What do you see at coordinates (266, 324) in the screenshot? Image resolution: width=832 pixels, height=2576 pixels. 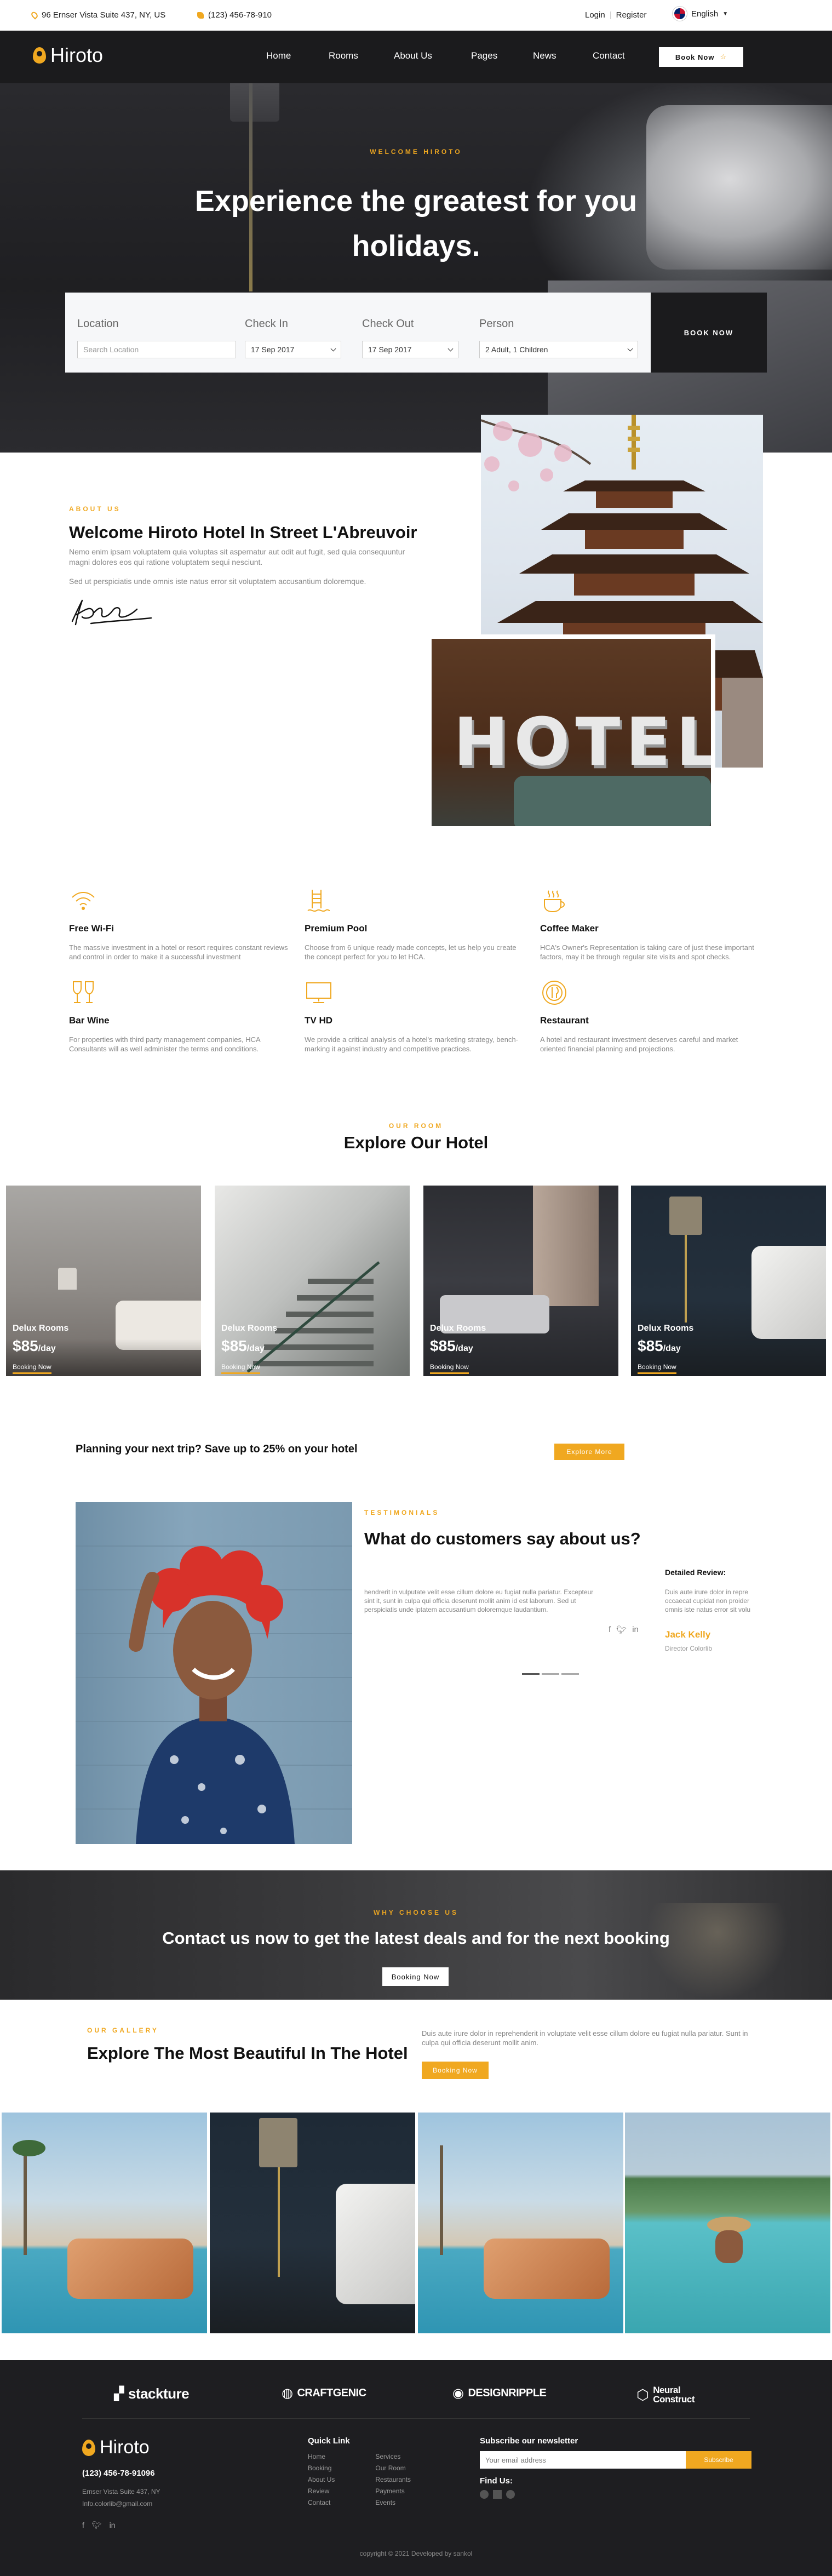 I see `checkin-label: Check In` at bounding box center [266, 324].